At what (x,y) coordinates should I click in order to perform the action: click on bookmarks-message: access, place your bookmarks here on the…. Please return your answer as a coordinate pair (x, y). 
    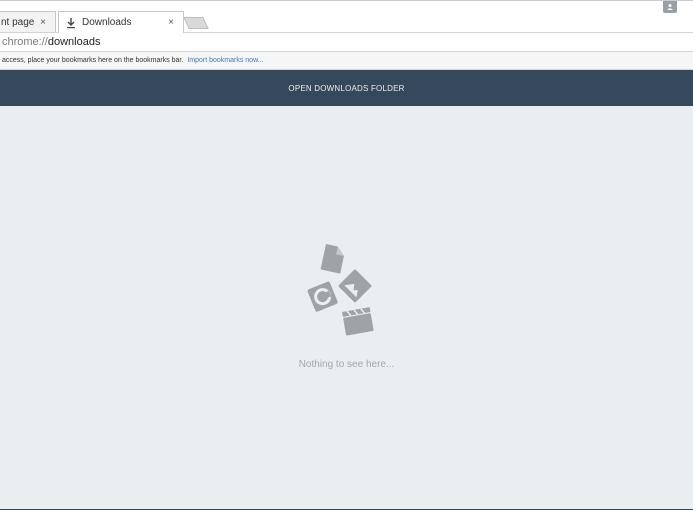
    Looking at the image, I should click on (93, 60).